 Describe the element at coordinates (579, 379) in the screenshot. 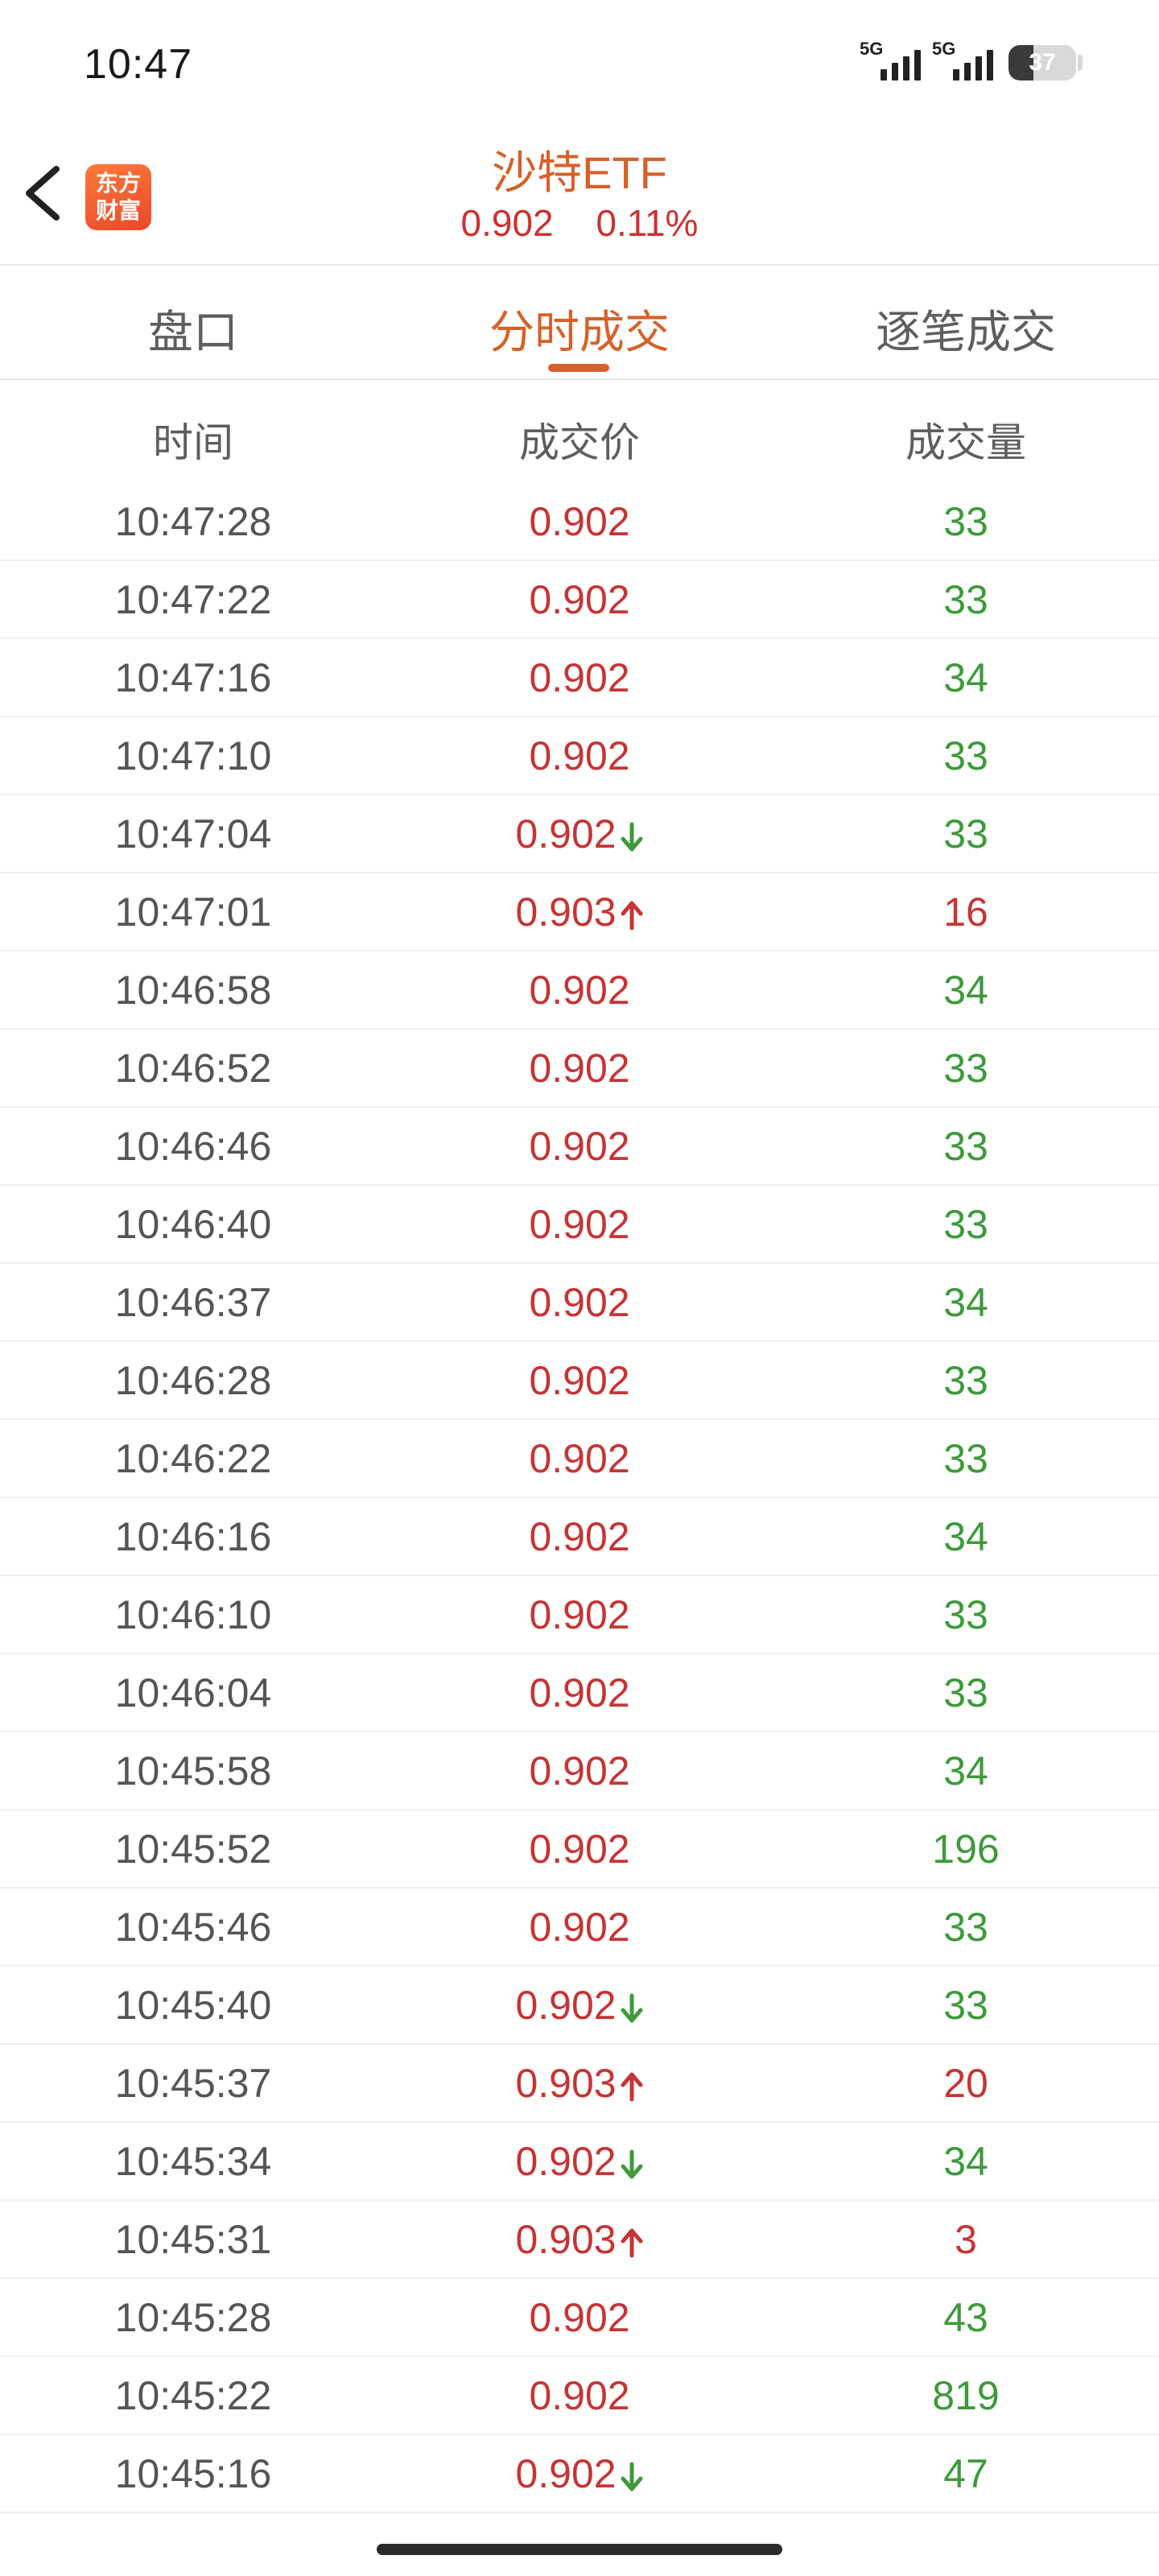

I see `divider` at that location.